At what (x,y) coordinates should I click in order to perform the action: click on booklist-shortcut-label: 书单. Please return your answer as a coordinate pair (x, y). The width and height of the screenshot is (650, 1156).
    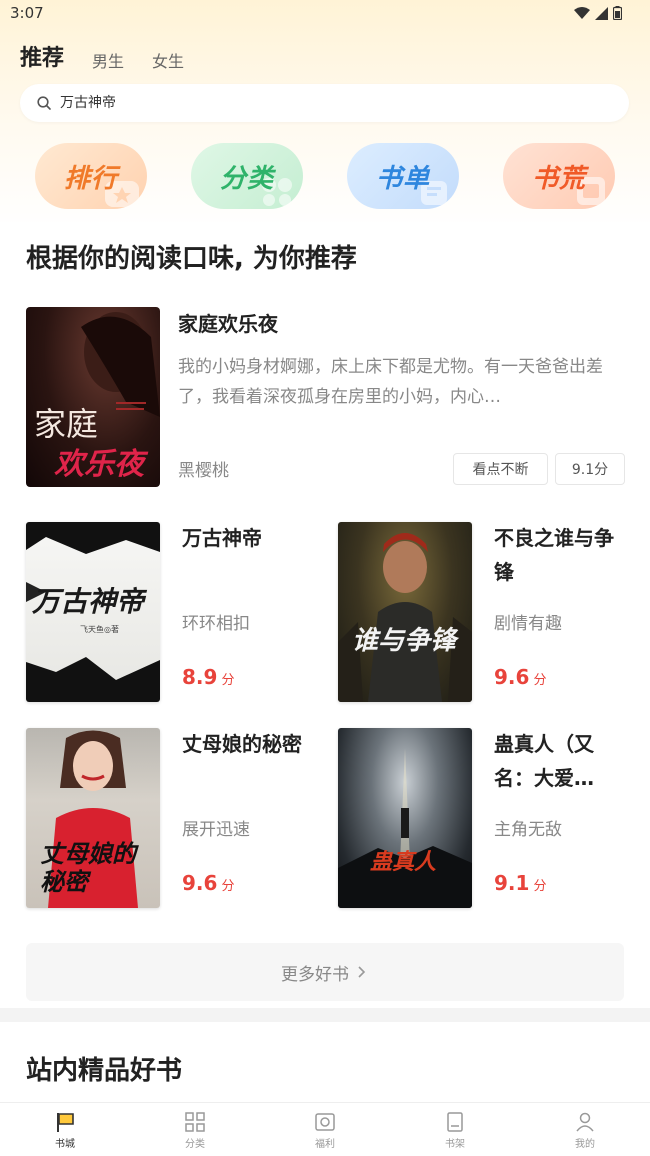
    Looking at the image, I should click on (402, 178).